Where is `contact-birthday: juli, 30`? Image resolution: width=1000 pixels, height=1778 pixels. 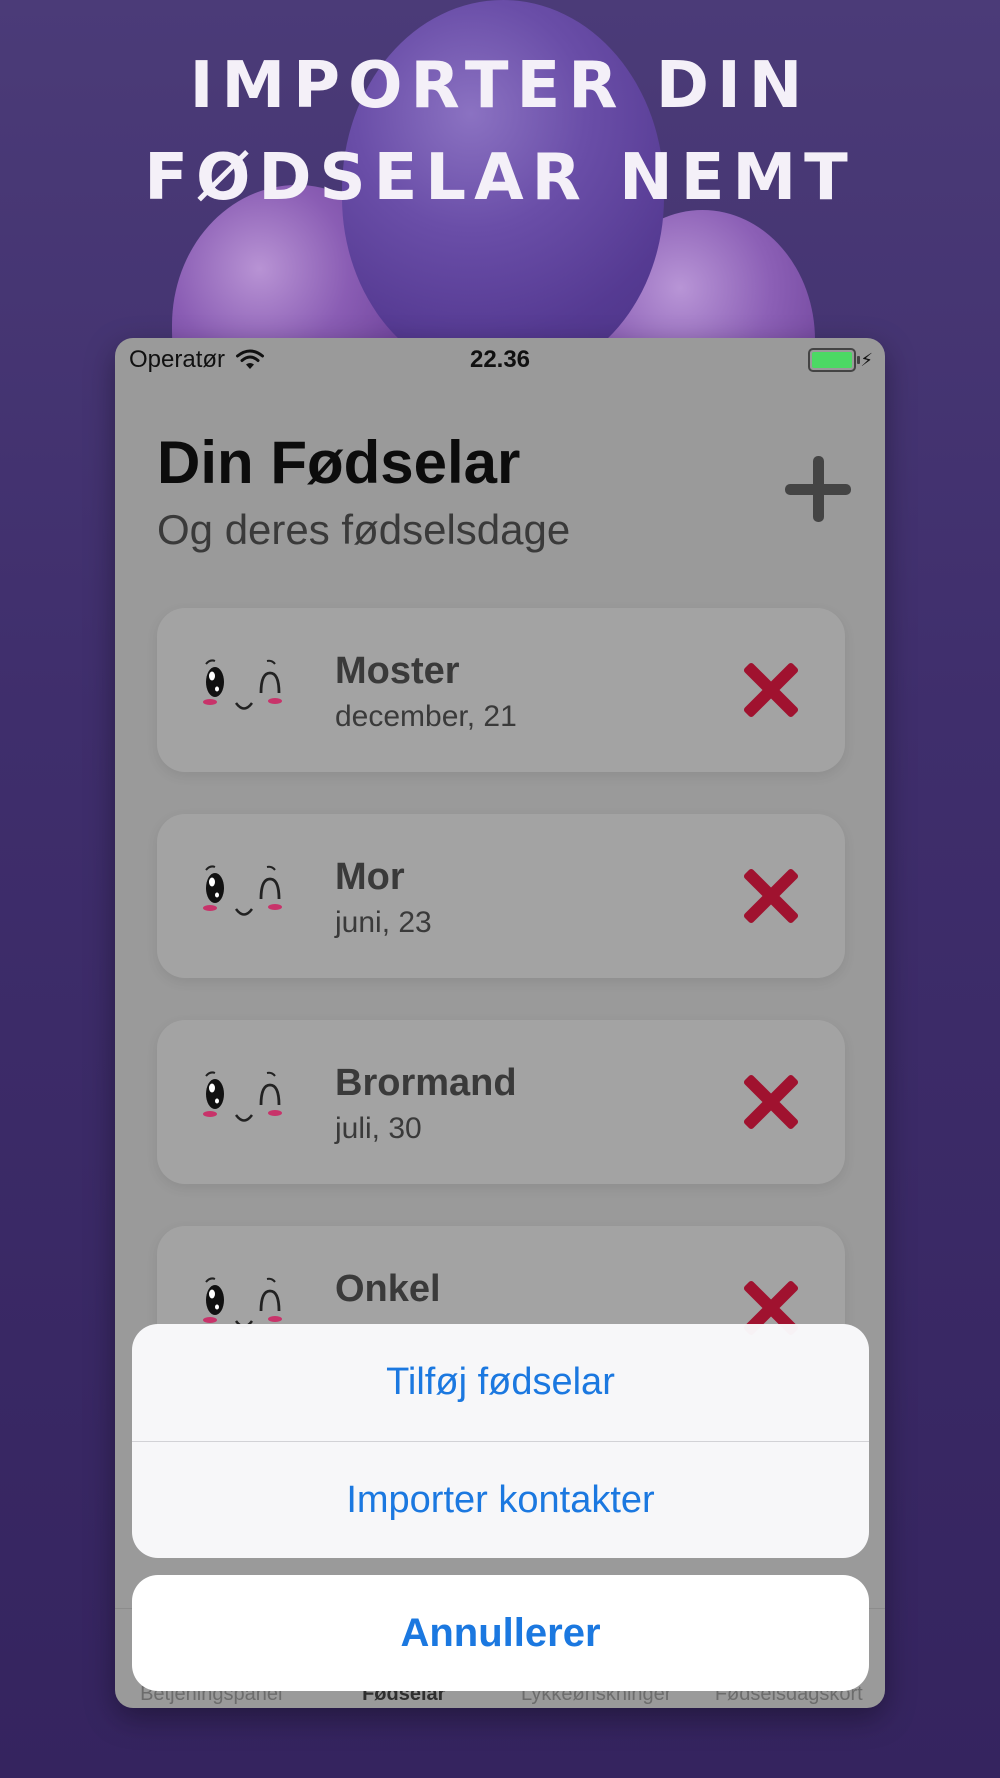 contact-birthday: juli, 30 is located at coordinates (378, 1128).